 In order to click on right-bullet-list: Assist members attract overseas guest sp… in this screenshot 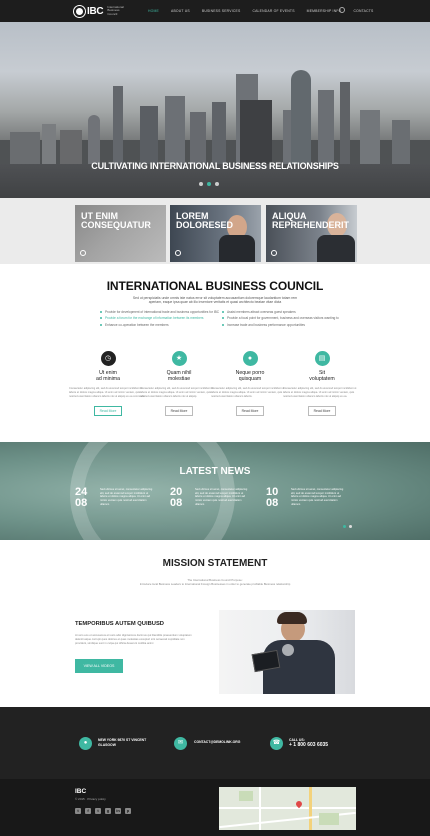, I will do `click(280, 318)`.